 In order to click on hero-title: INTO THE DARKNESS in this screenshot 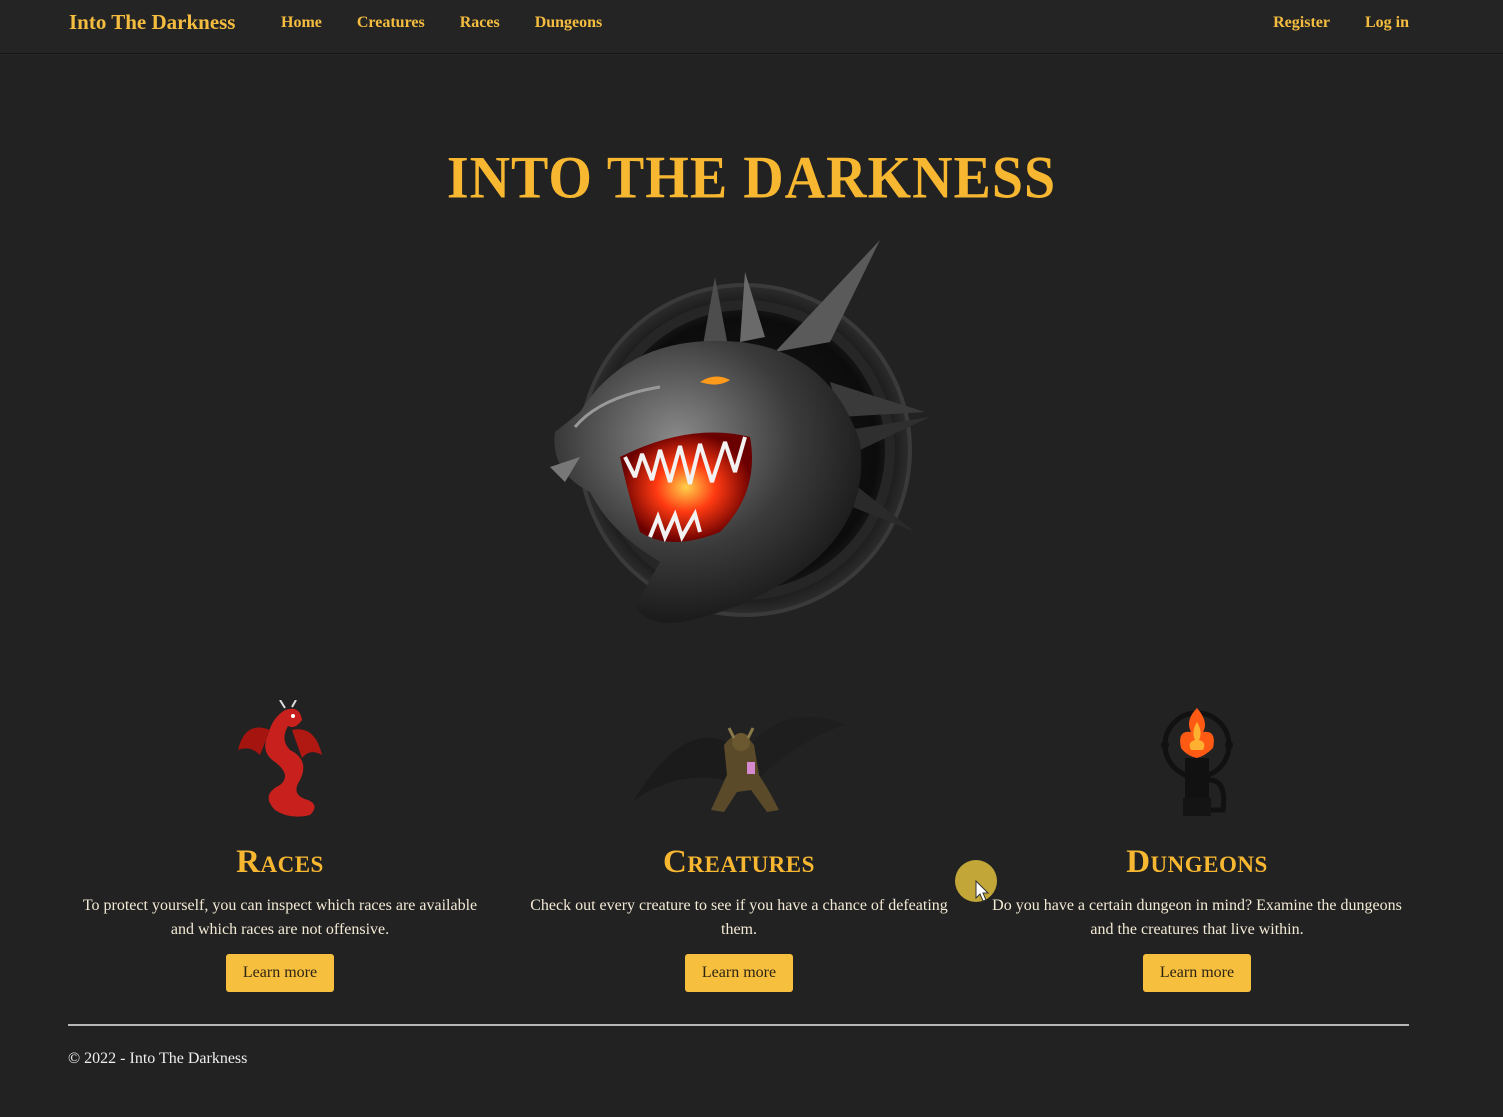, I will do `click(751, 178)`.